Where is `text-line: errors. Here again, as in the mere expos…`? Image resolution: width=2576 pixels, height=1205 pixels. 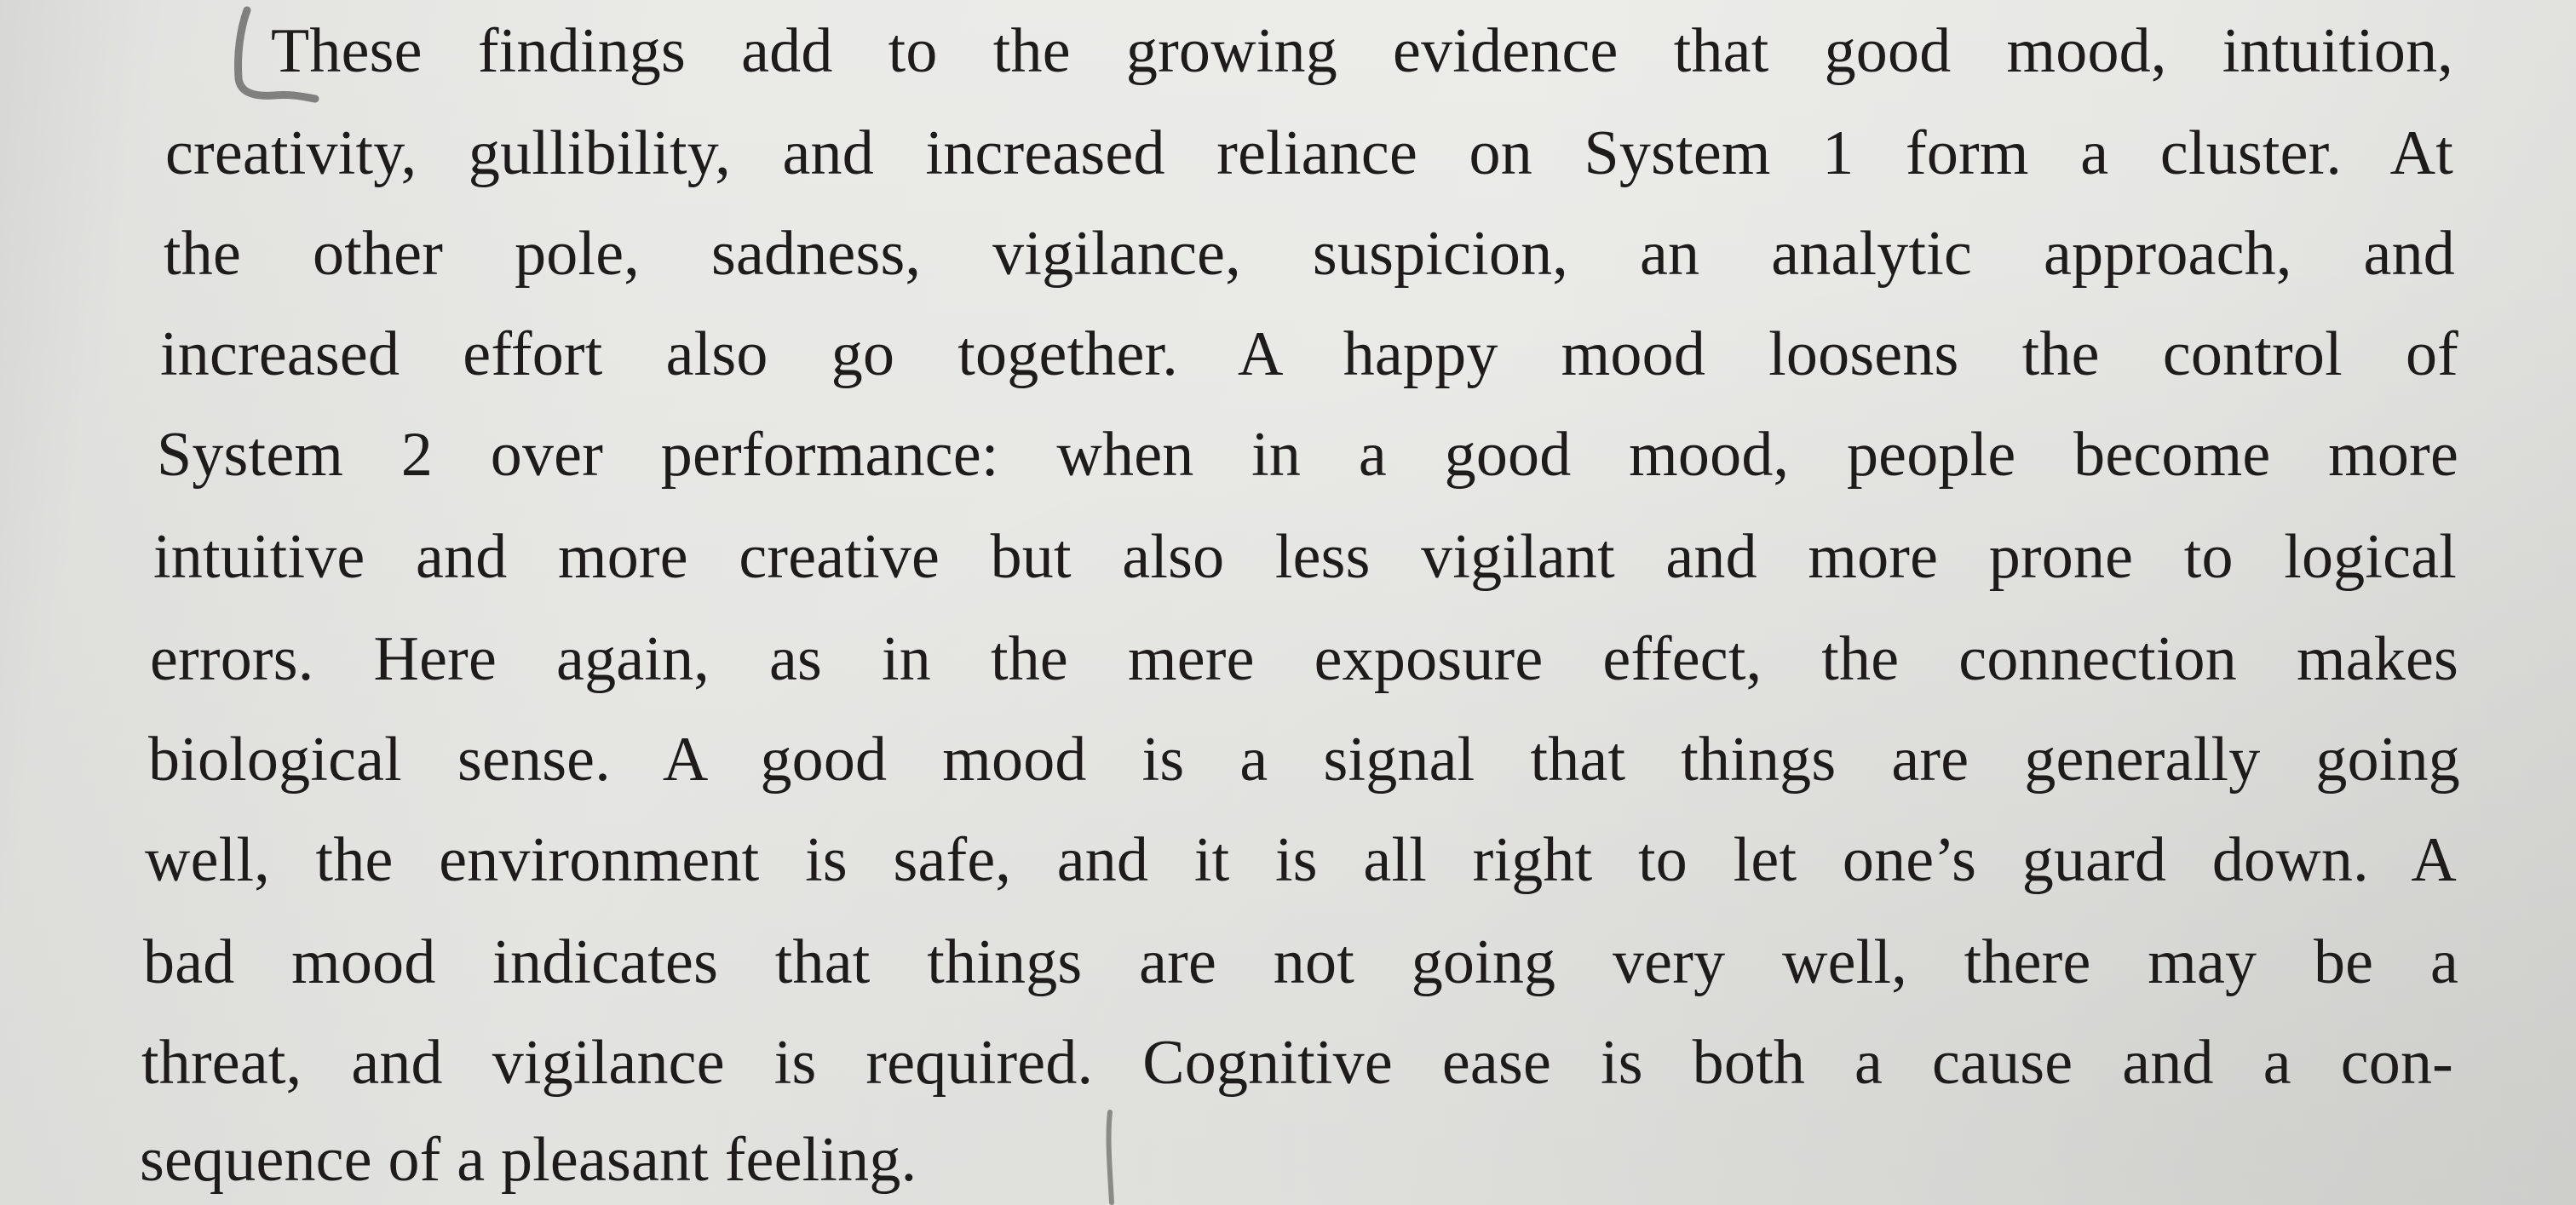
text-line: errors. Here again, as in the mere expos… is located at coordinates (1304, 659).